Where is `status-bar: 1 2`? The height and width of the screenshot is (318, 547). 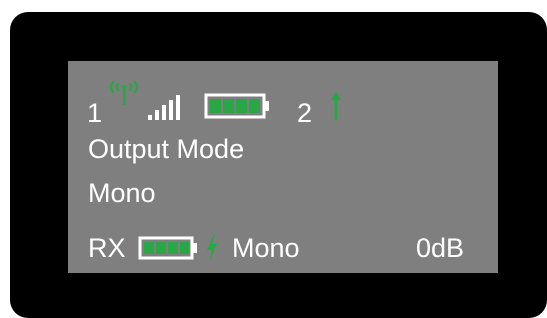
status-bar: 1 2 is located at coordinates (283, 101).